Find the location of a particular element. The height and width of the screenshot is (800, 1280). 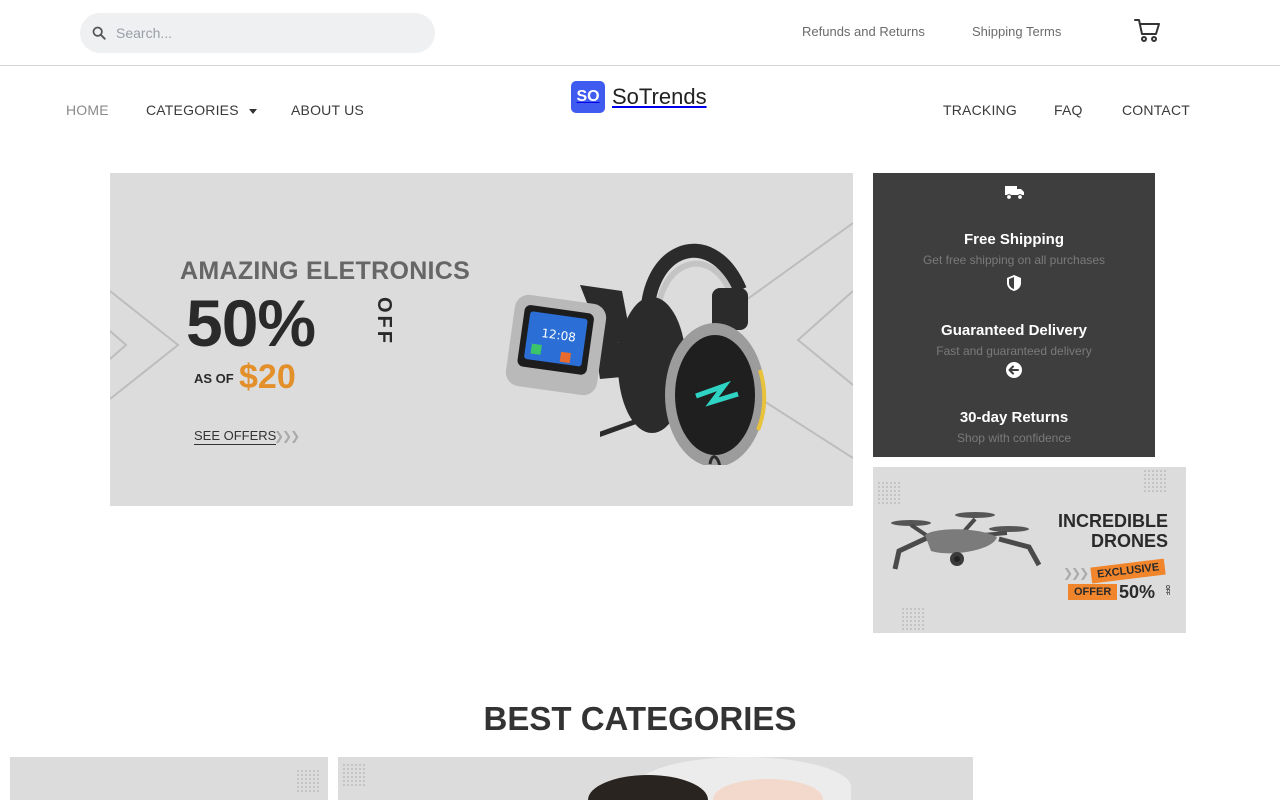

shipping-terms-link: Shipping Terms is located at coordinates (1016, 31).